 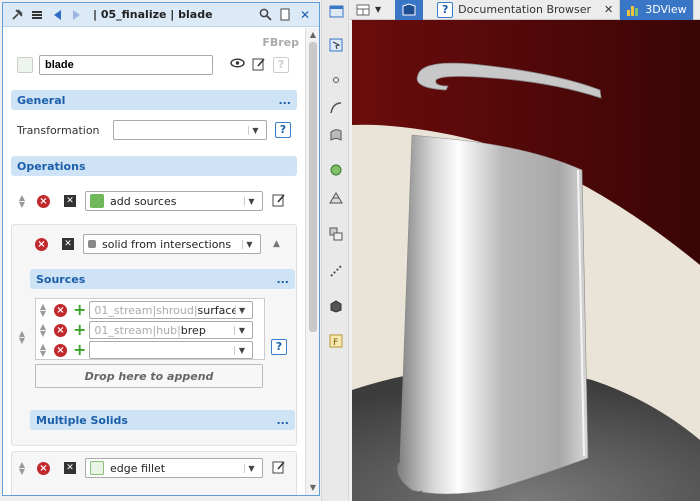 I want to click on source-prefix: 01_stream|hub|, so click(x=137, y=330).